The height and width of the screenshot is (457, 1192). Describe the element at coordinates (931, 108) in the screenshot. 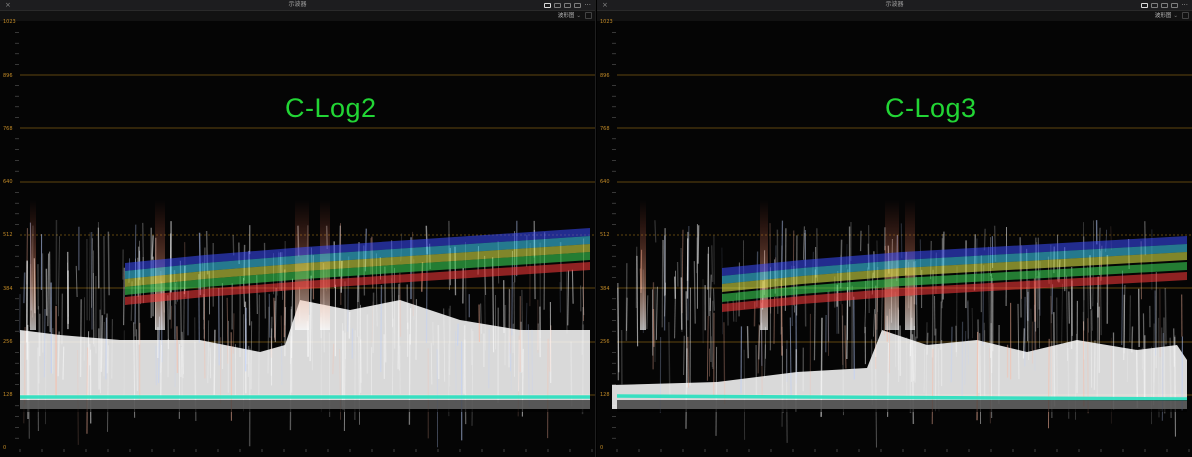

I see `curve-name-label: C-Log3` at that location.